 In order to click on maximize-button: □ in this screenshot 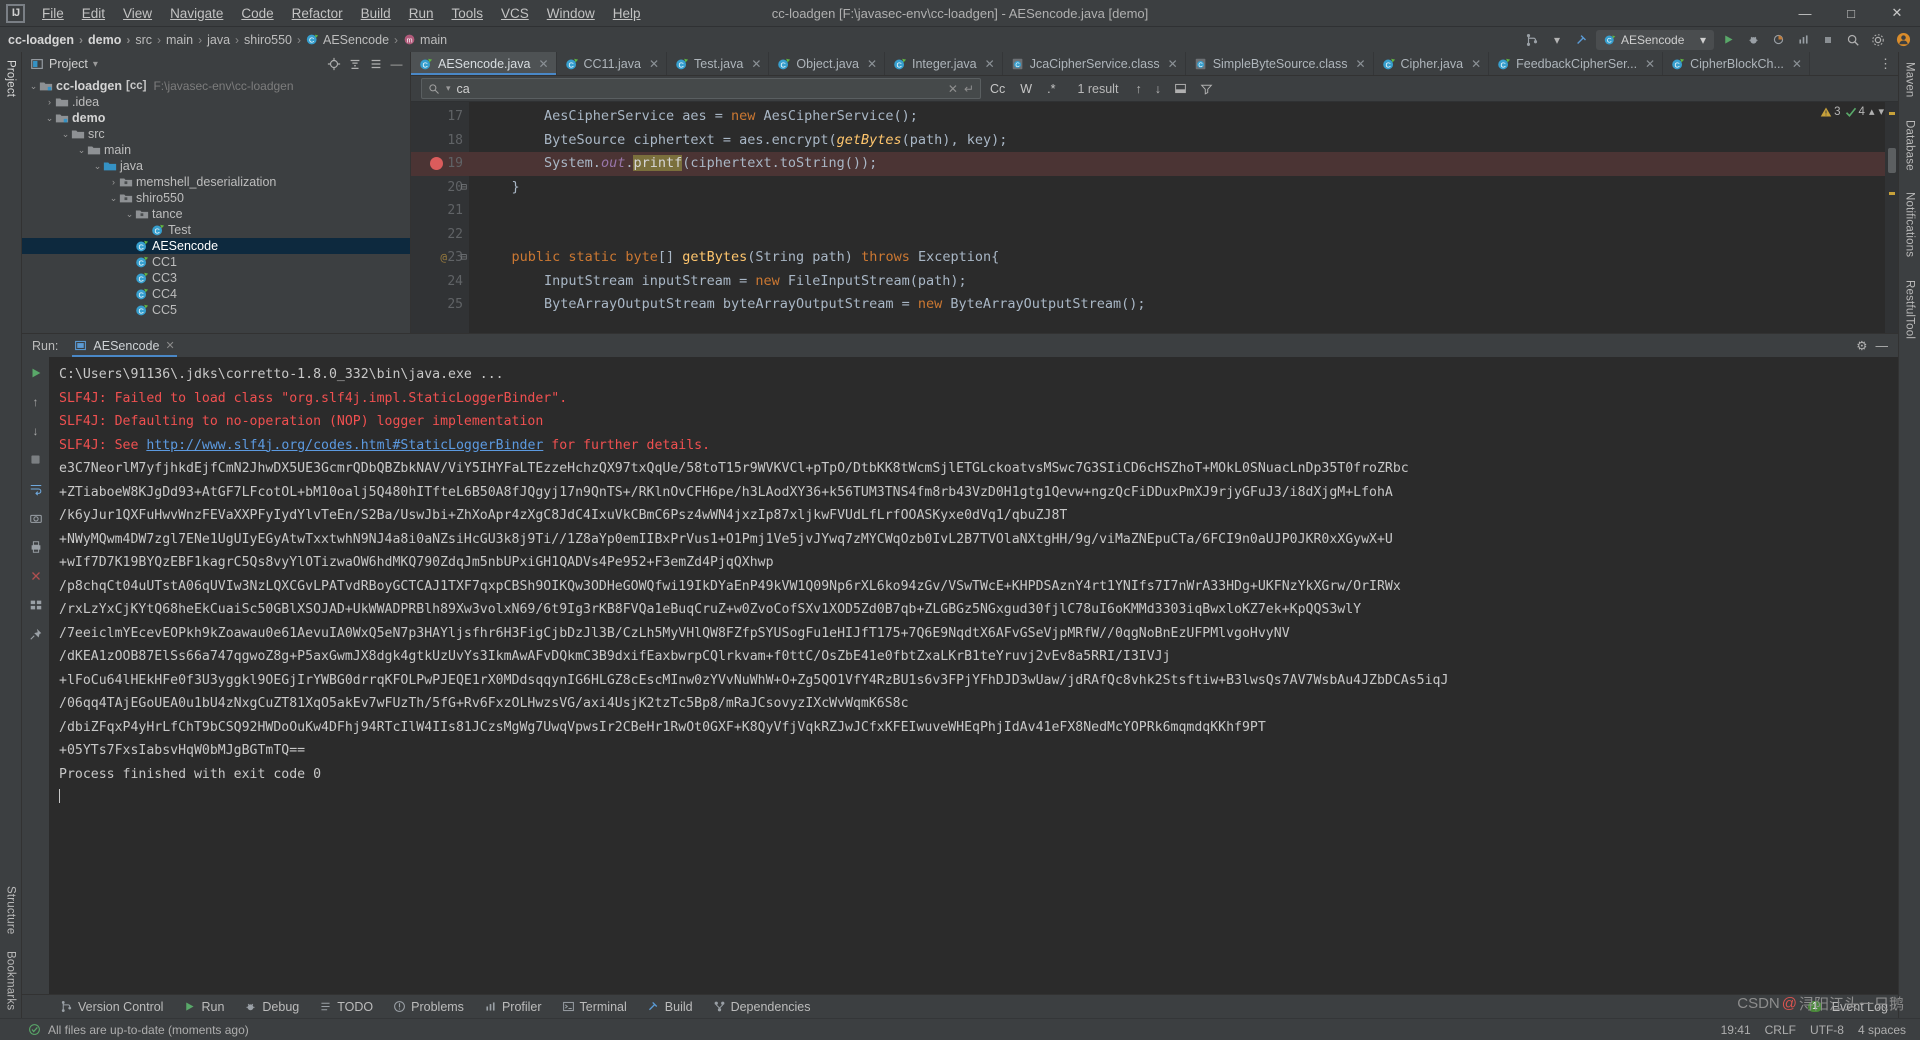, I will do `click(1851, 13)`.